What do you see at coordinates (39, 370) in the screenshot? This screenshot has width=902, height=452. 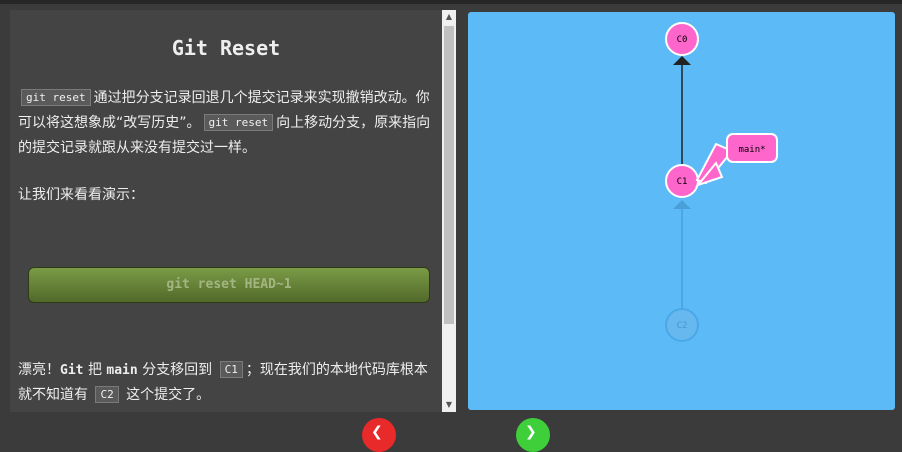 I see `paragraph-text: 漂亮！` at bounding box center [39, 370].